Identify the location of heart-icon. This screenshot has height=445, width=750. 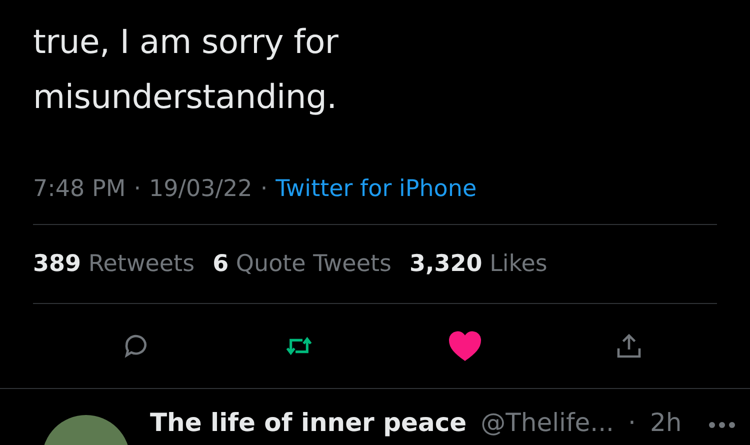
(464, 346).